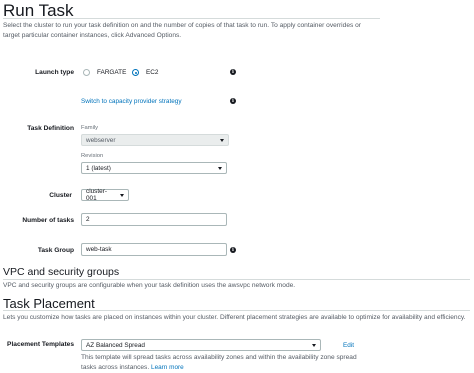  Describe the element at coordinates (236, 310) in the screenshot. I see `placement-divider` at that location.